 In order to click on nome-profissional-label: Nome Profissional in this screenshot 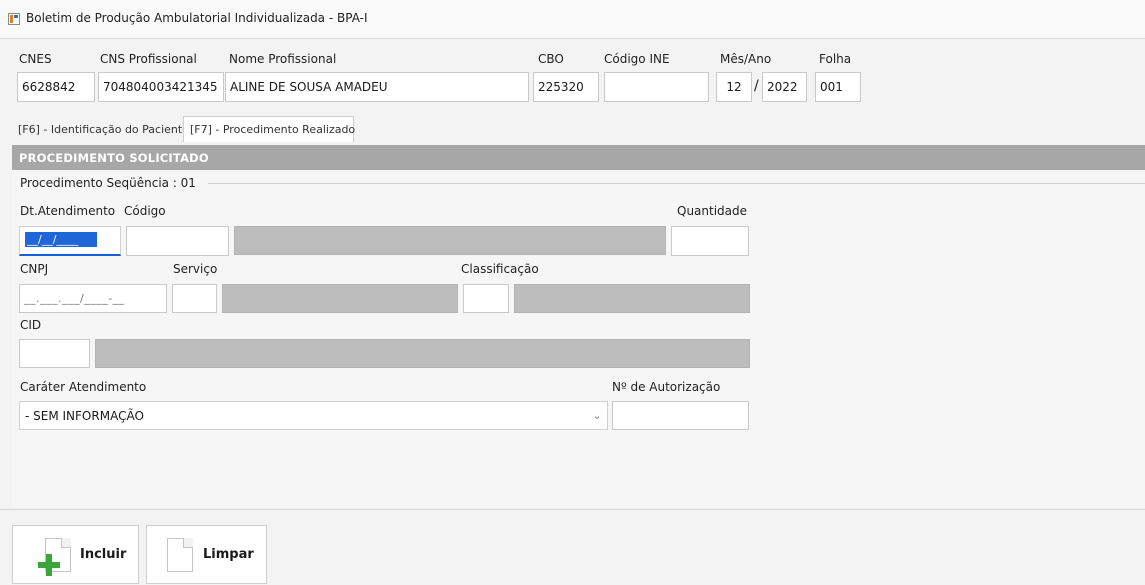, I will do `click(283, 59)`.